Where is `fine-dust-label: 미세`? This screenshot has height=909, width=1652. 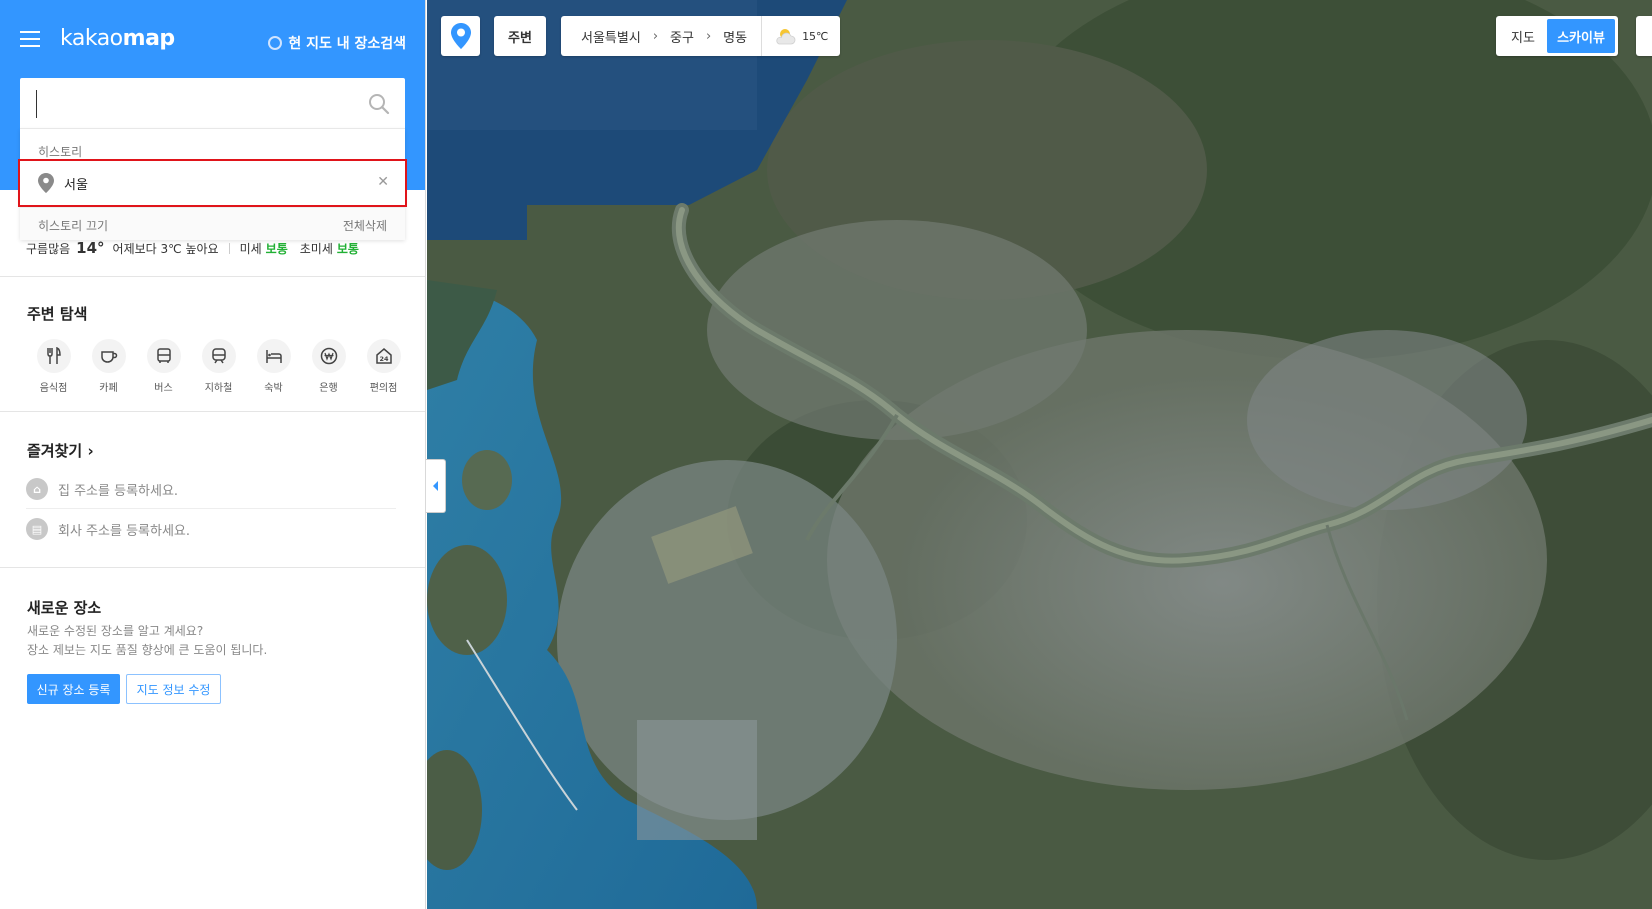 fine-dust-label: 미세 is located at coordinates (250, 248).